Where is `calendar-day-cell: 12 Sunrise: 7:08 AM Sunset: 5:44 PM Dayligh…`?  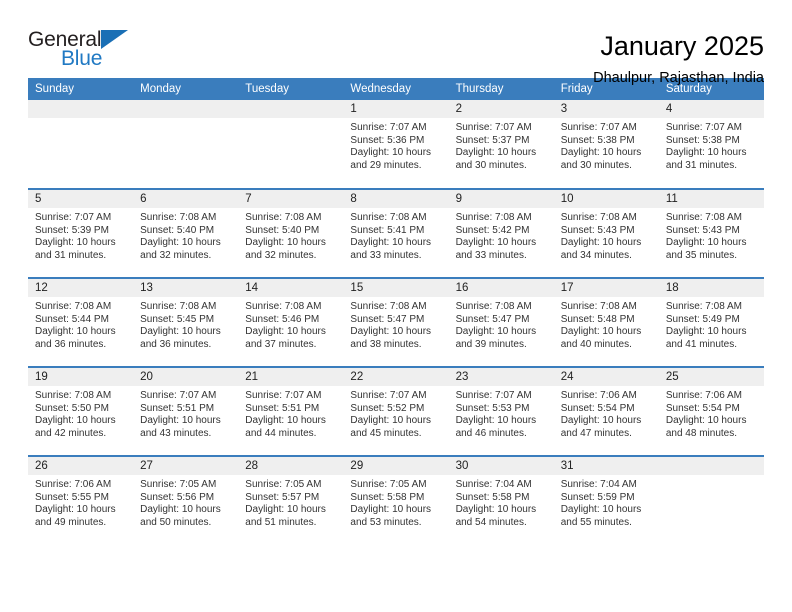 calendar-day-cell: 12 Sunrise: 7:08 AM Sunset: 5:44 PM Dayligh… is located at coordinates (81, 322).